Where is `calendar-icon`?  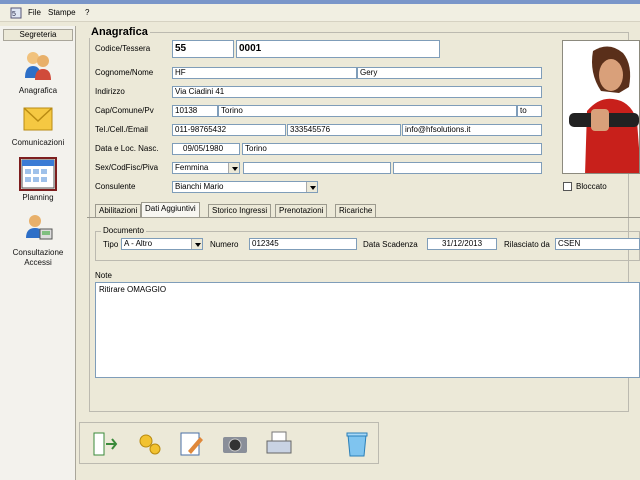
calendar-icon is located at coordinates (38, 174).